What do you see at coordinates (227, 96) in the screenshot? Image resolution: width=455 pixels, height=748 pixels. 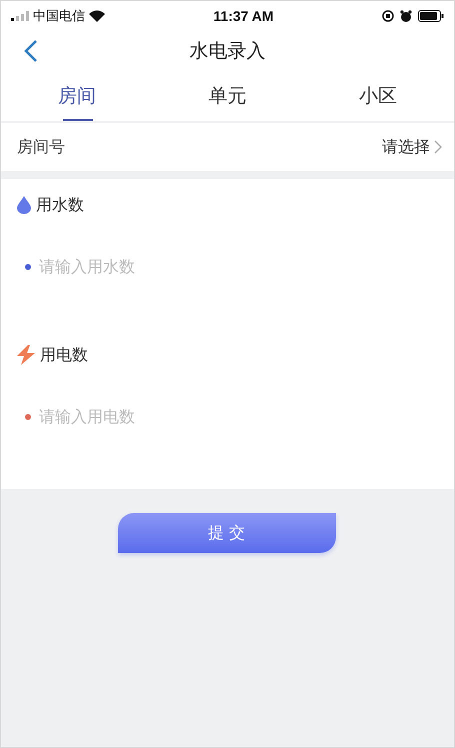 I see `tab: 单元` at bounding box center [227, 96].